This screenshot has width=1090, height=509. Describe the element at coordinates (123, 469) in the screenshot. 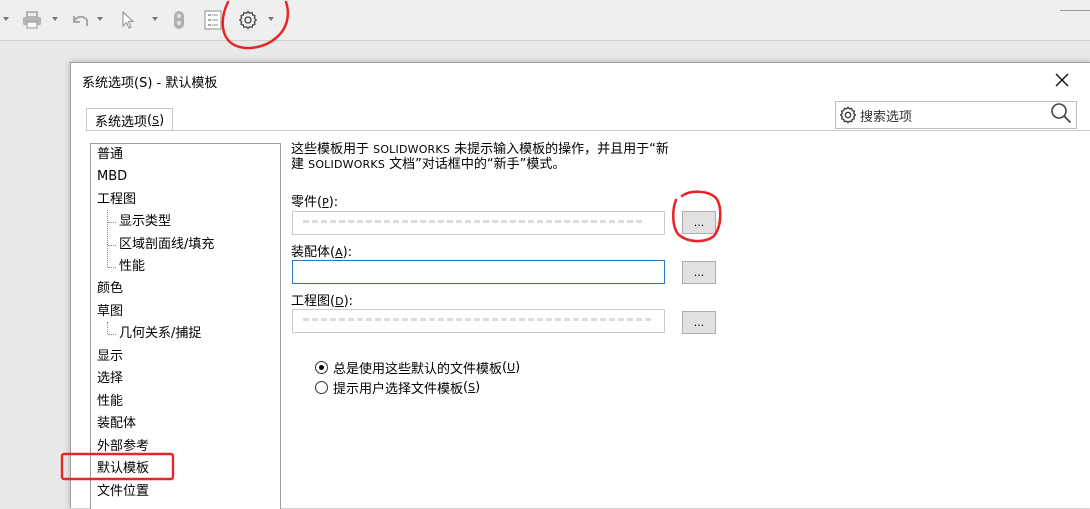

I see `tree-item-default-templates: 默认模板` at that location.